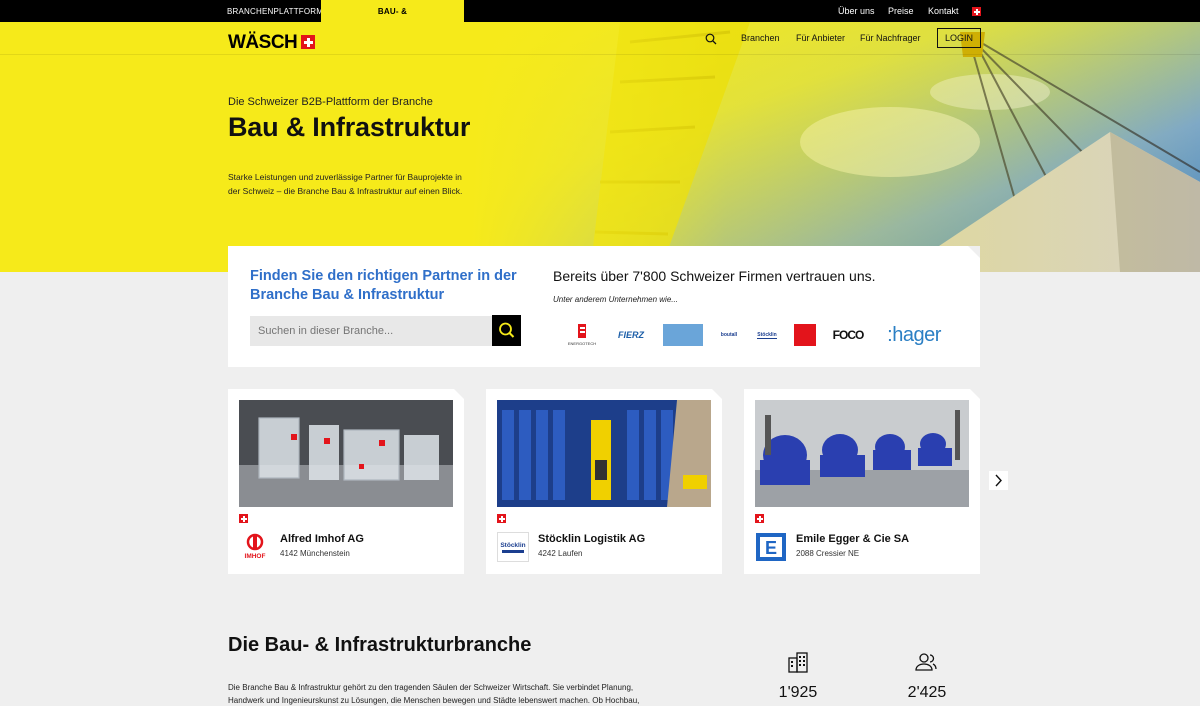 The height and width of the screenshot is (706, 1200). What do you see at coordinates (976, 11) in the screenshot?
I see `language-flag-icon` at bounding box center [976, 11].